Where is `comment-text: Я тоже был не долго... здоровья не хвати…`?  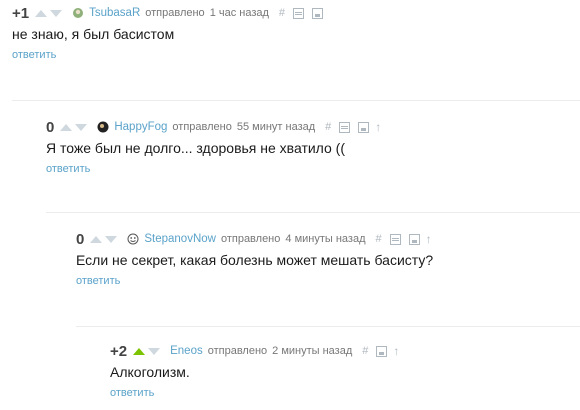 comment-text: Я тоже был не долго... здоровья не хвати… is located at coordinates (195, 148).